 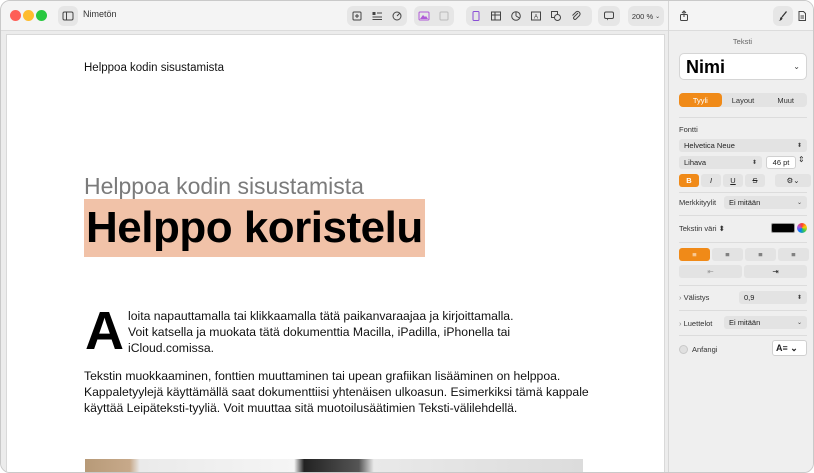 I want to click on add-page-button, so click(x=357, y=16).